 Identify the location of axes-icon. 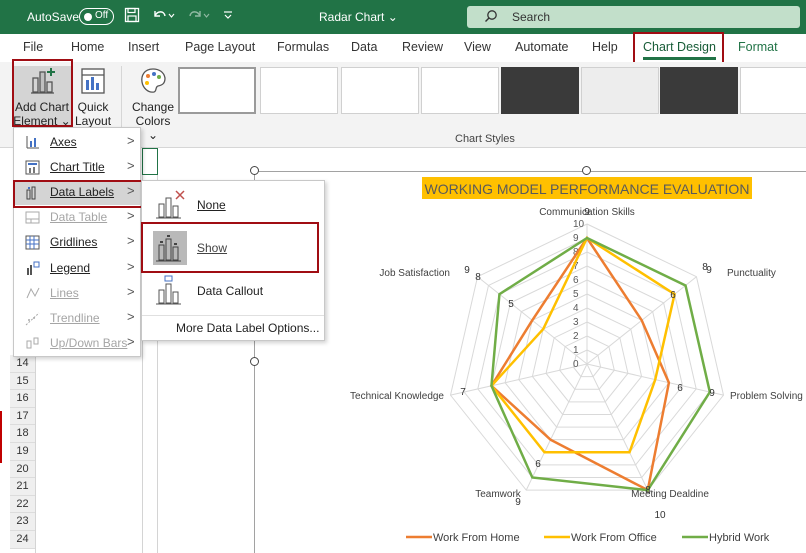
(32, 142).